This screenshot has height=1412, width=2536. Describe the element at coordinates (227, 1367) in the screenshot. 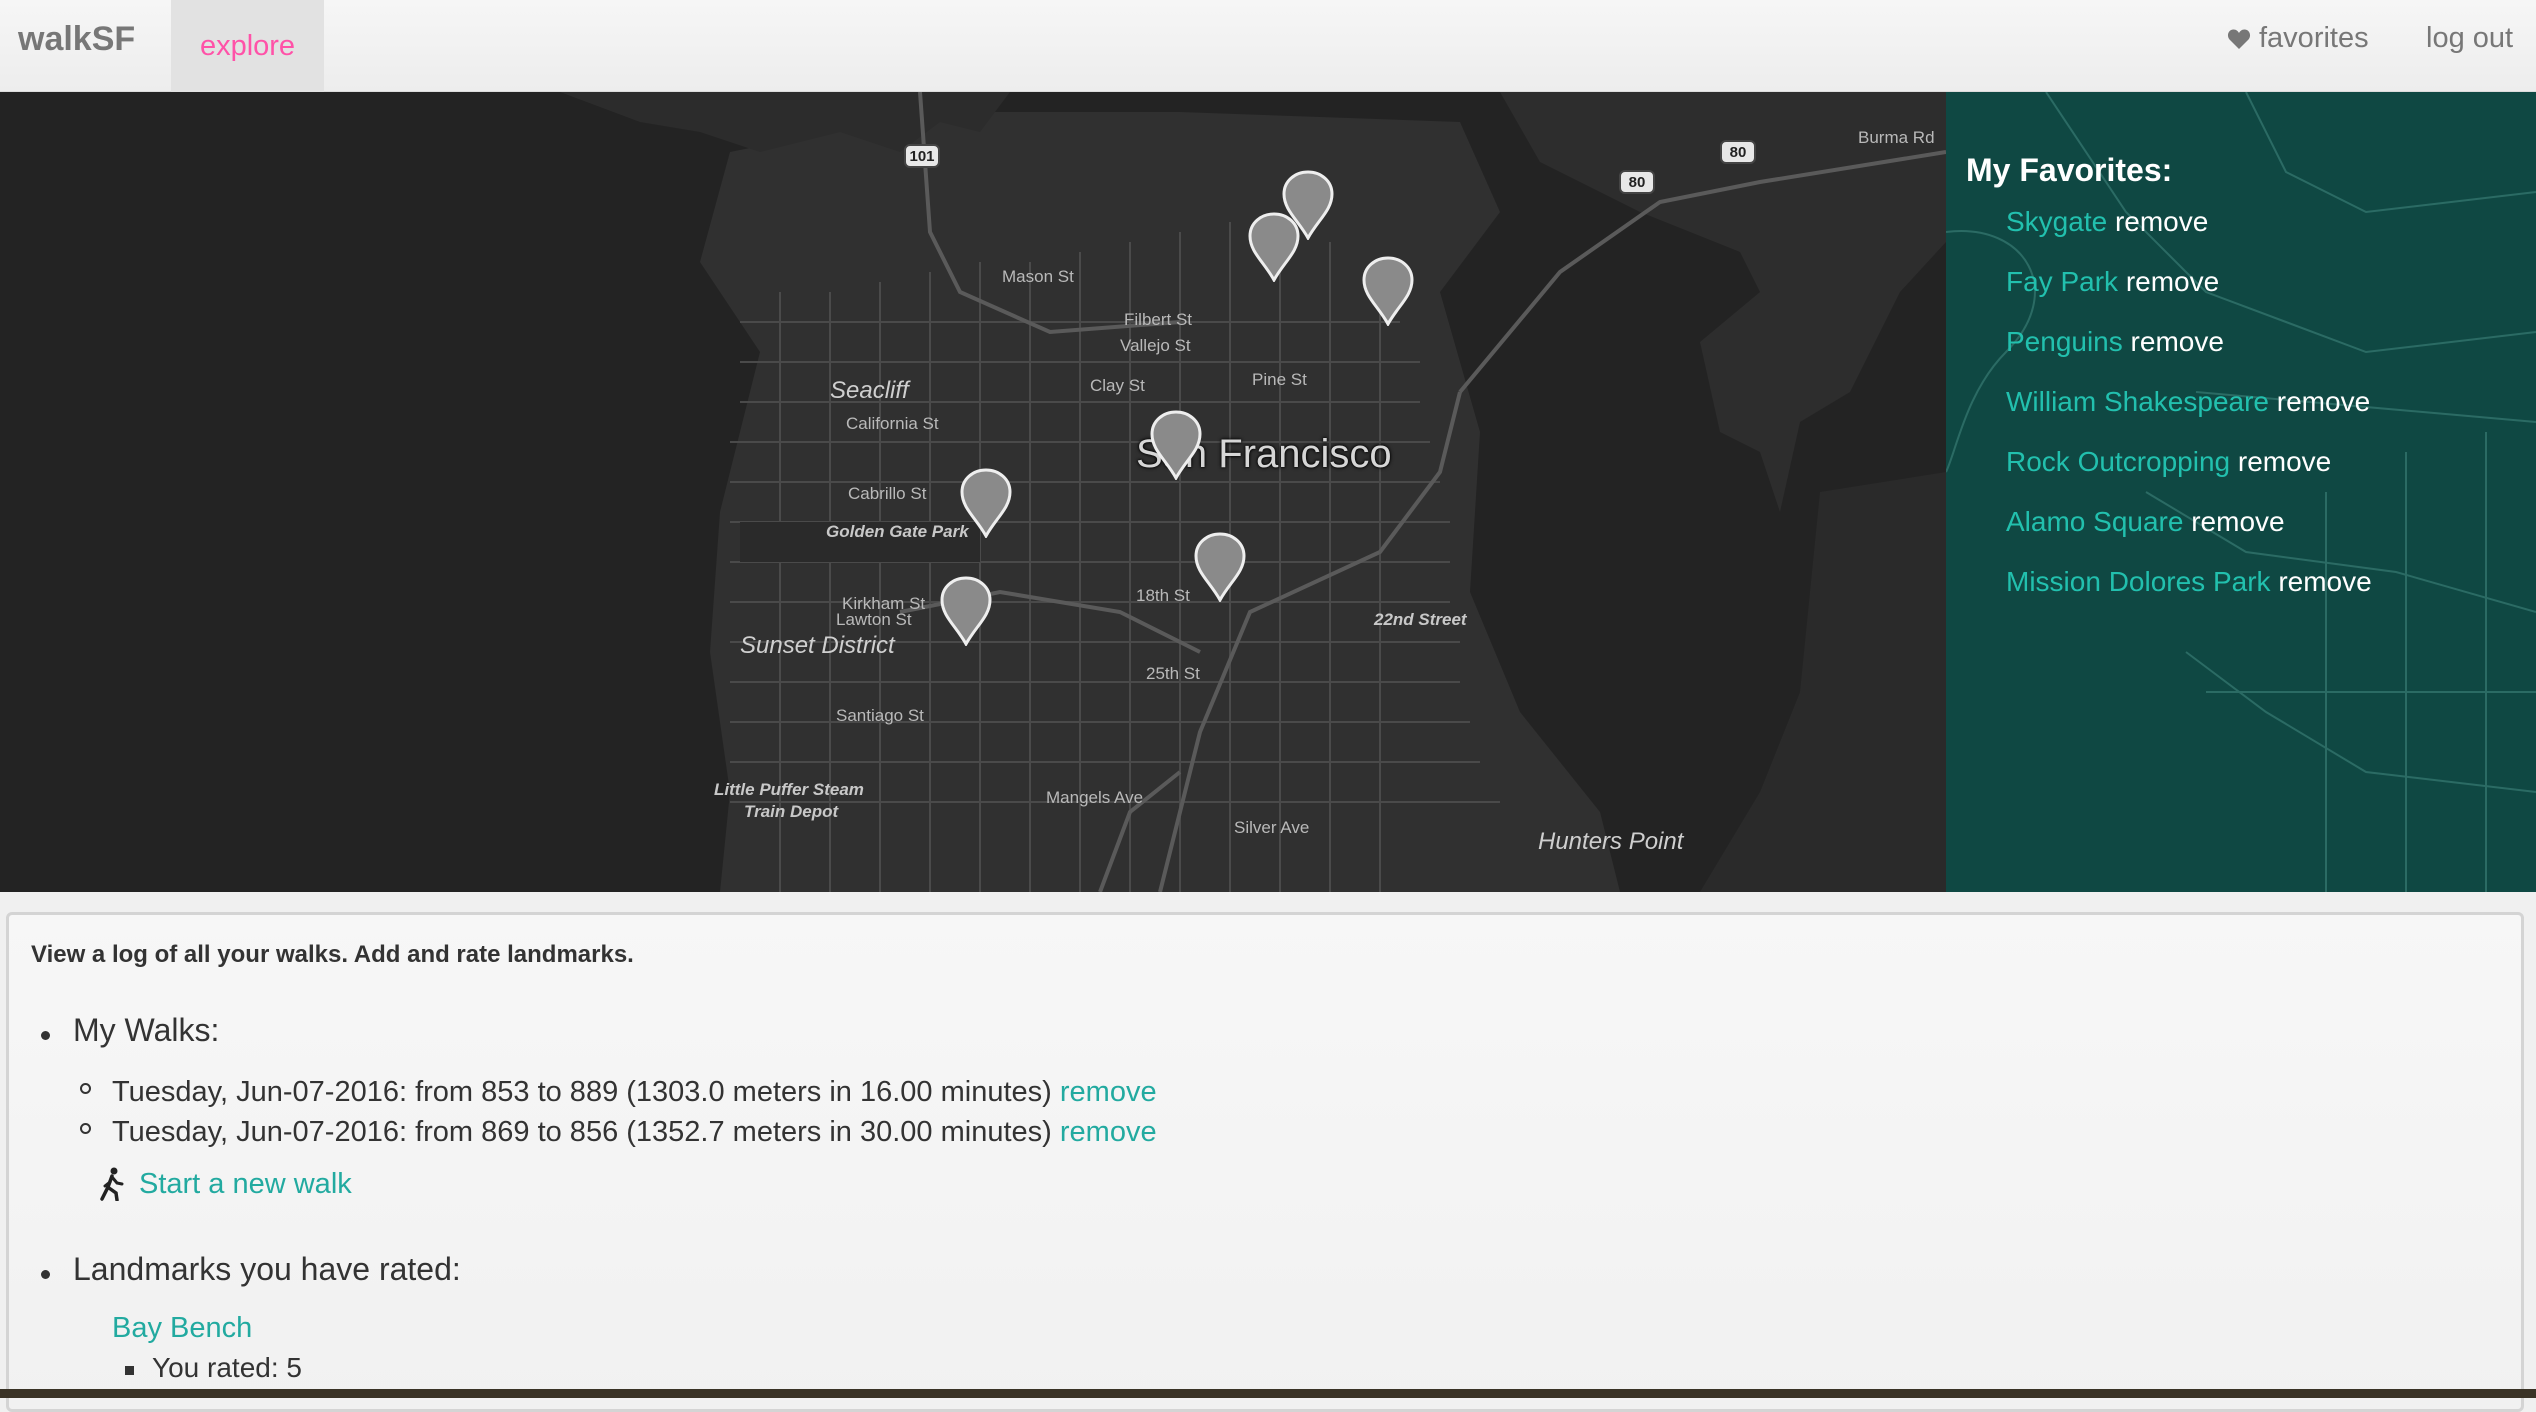

I see `landmark-rating: You rated: 5` at that location.